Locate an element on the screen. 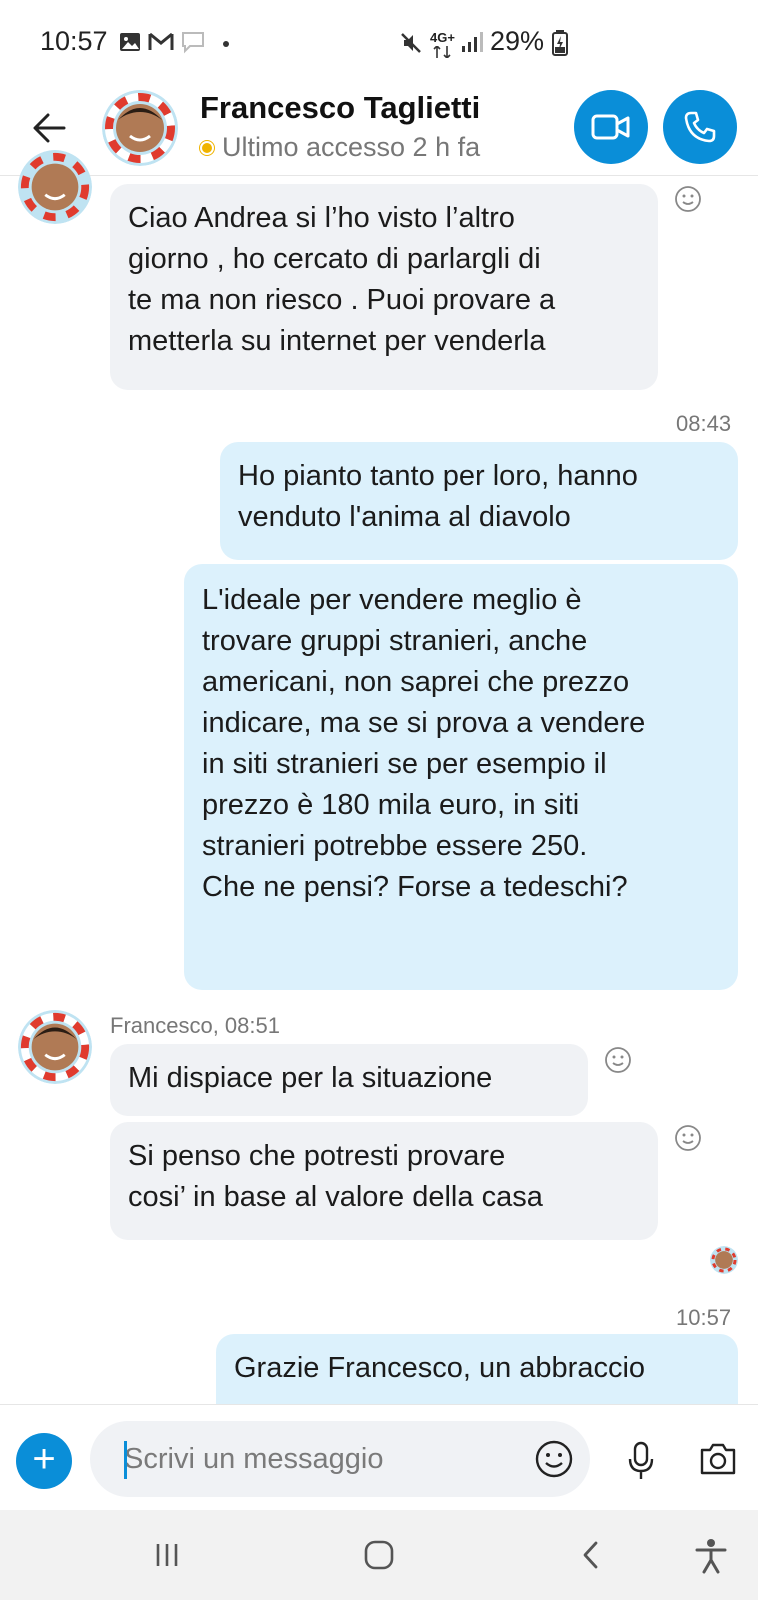  read-receipt-avatar is located at coordinates (724, 1260).